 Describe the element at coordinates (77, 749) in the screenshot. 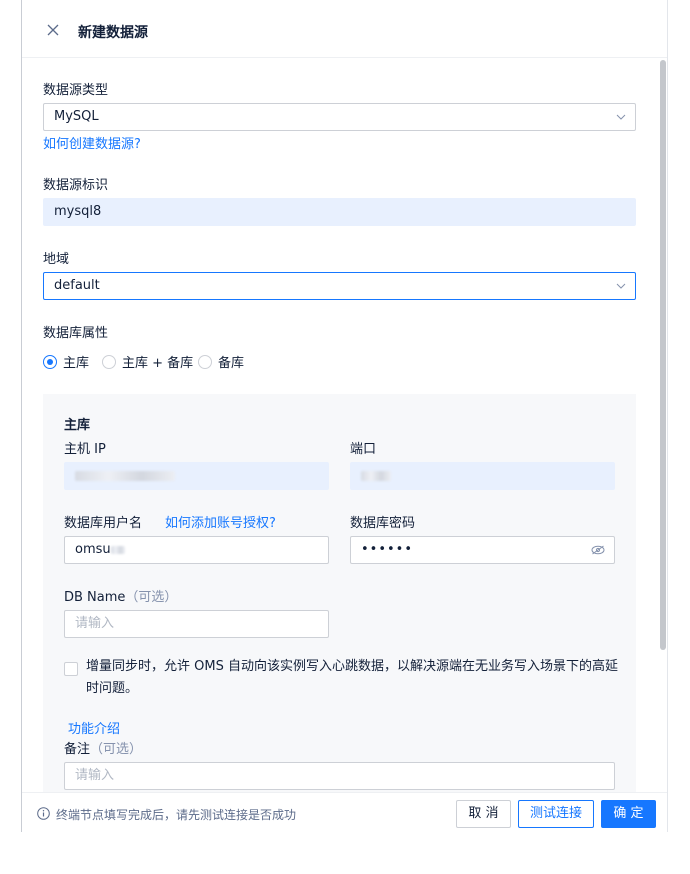

I see `remark-label-text: 备注` at that location.